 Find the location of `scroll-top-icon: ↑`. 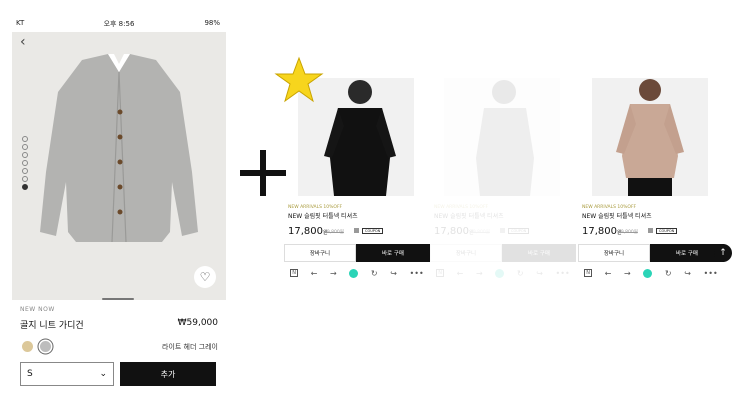

scroll-top-icon: ↑ is located at coordinates (723, 253).